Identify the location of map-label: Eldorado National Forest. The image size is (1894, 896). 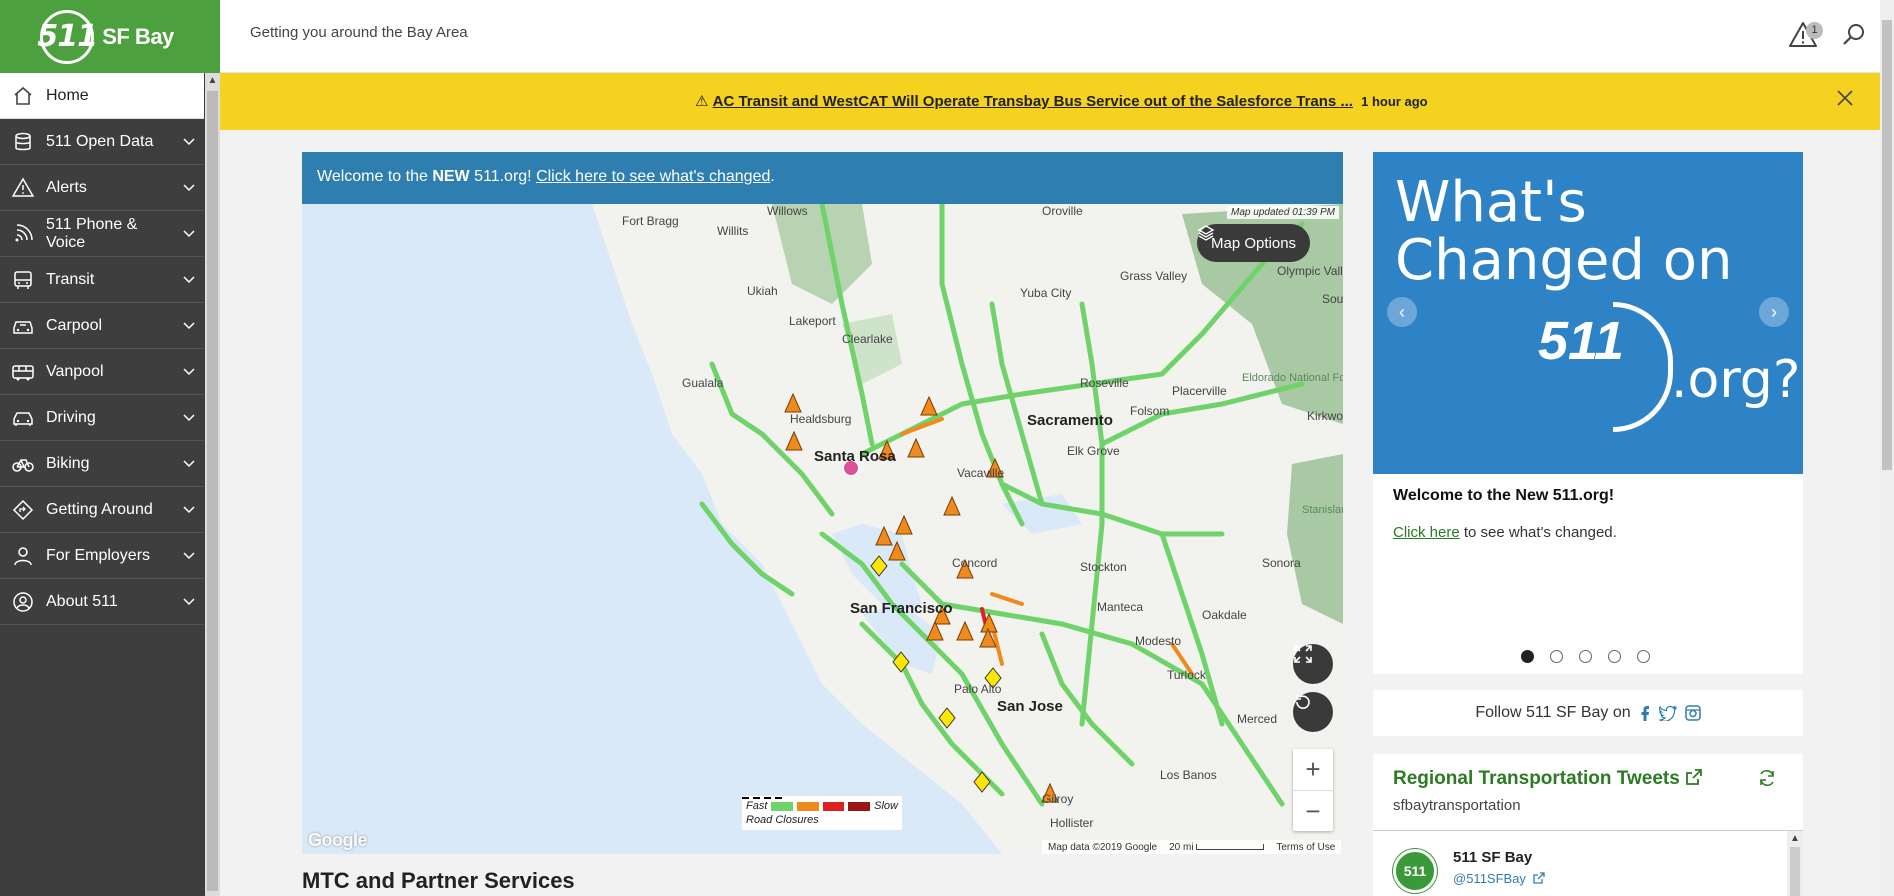
(1292, 378).